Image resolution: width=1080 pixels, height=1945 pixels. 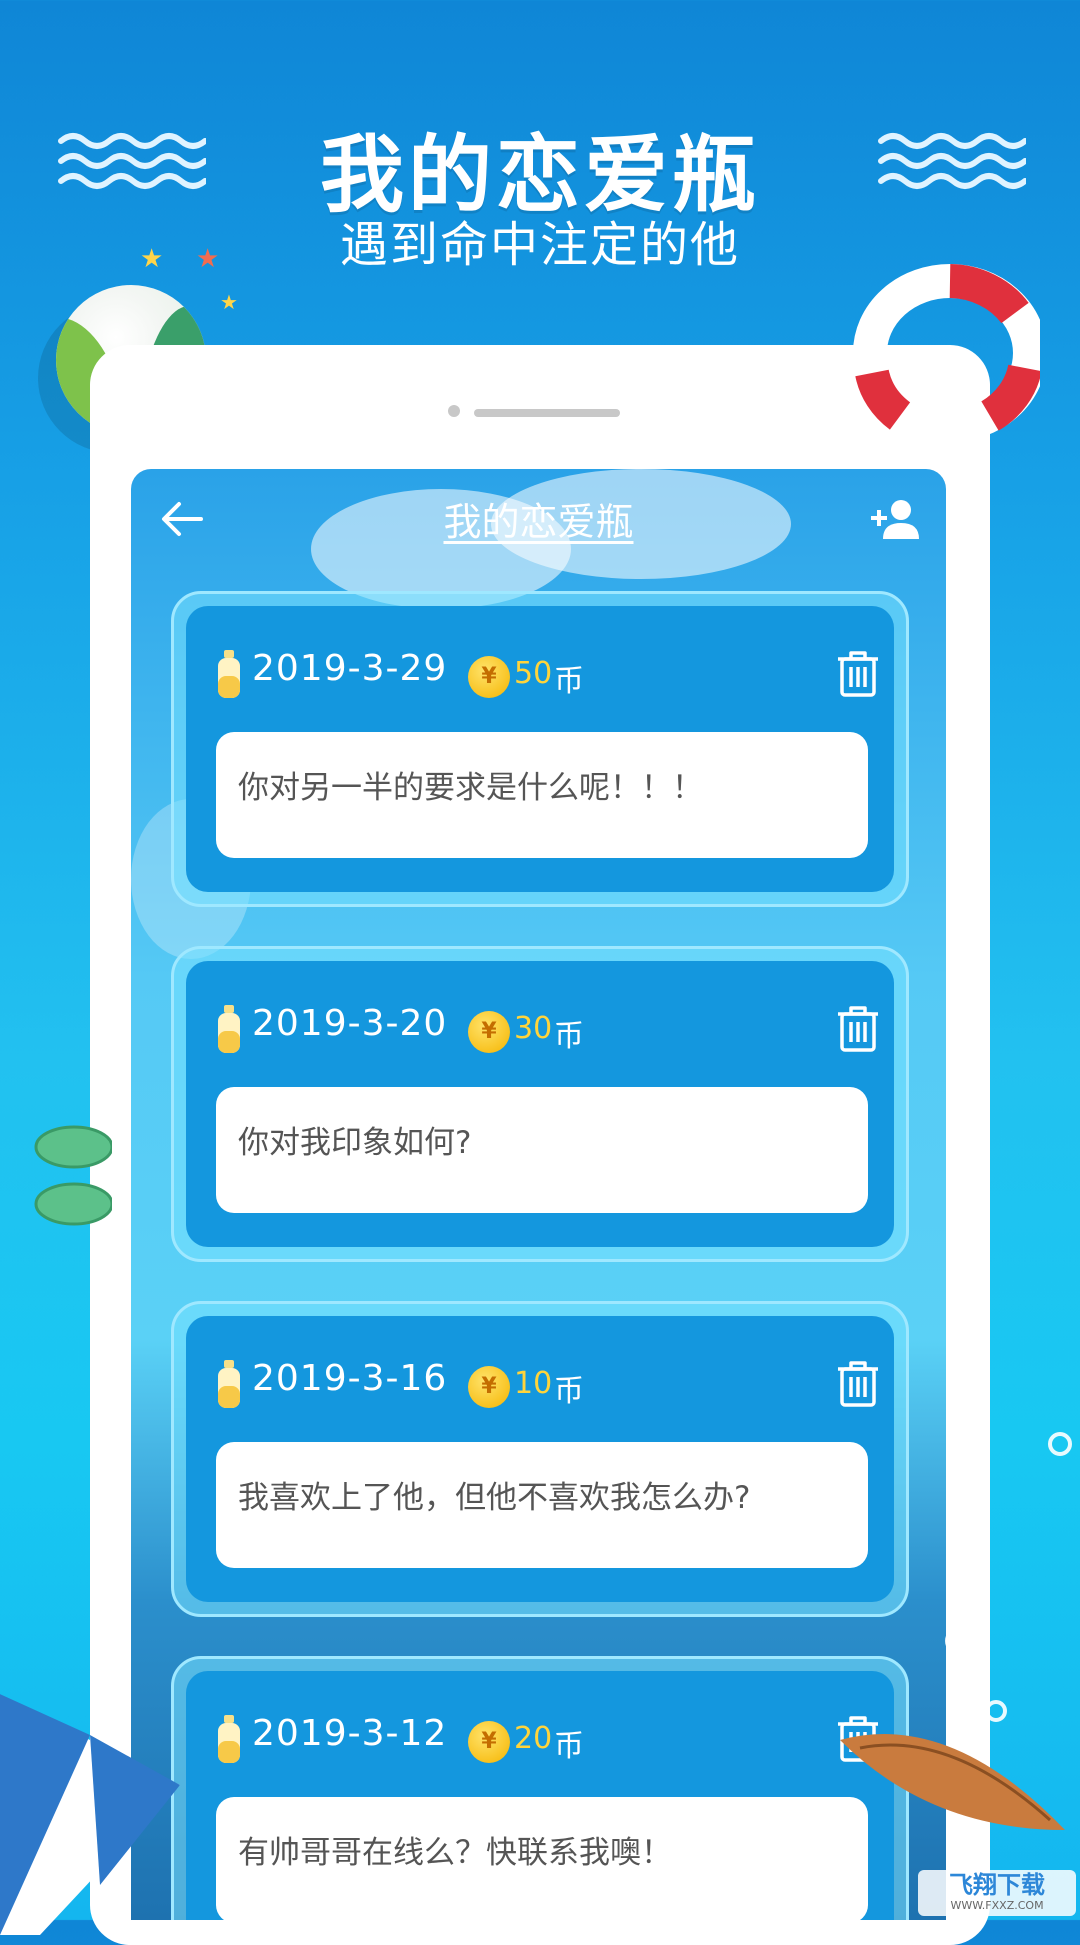 I want to click on flip-flops-icon, so click(x=73, y=1177).